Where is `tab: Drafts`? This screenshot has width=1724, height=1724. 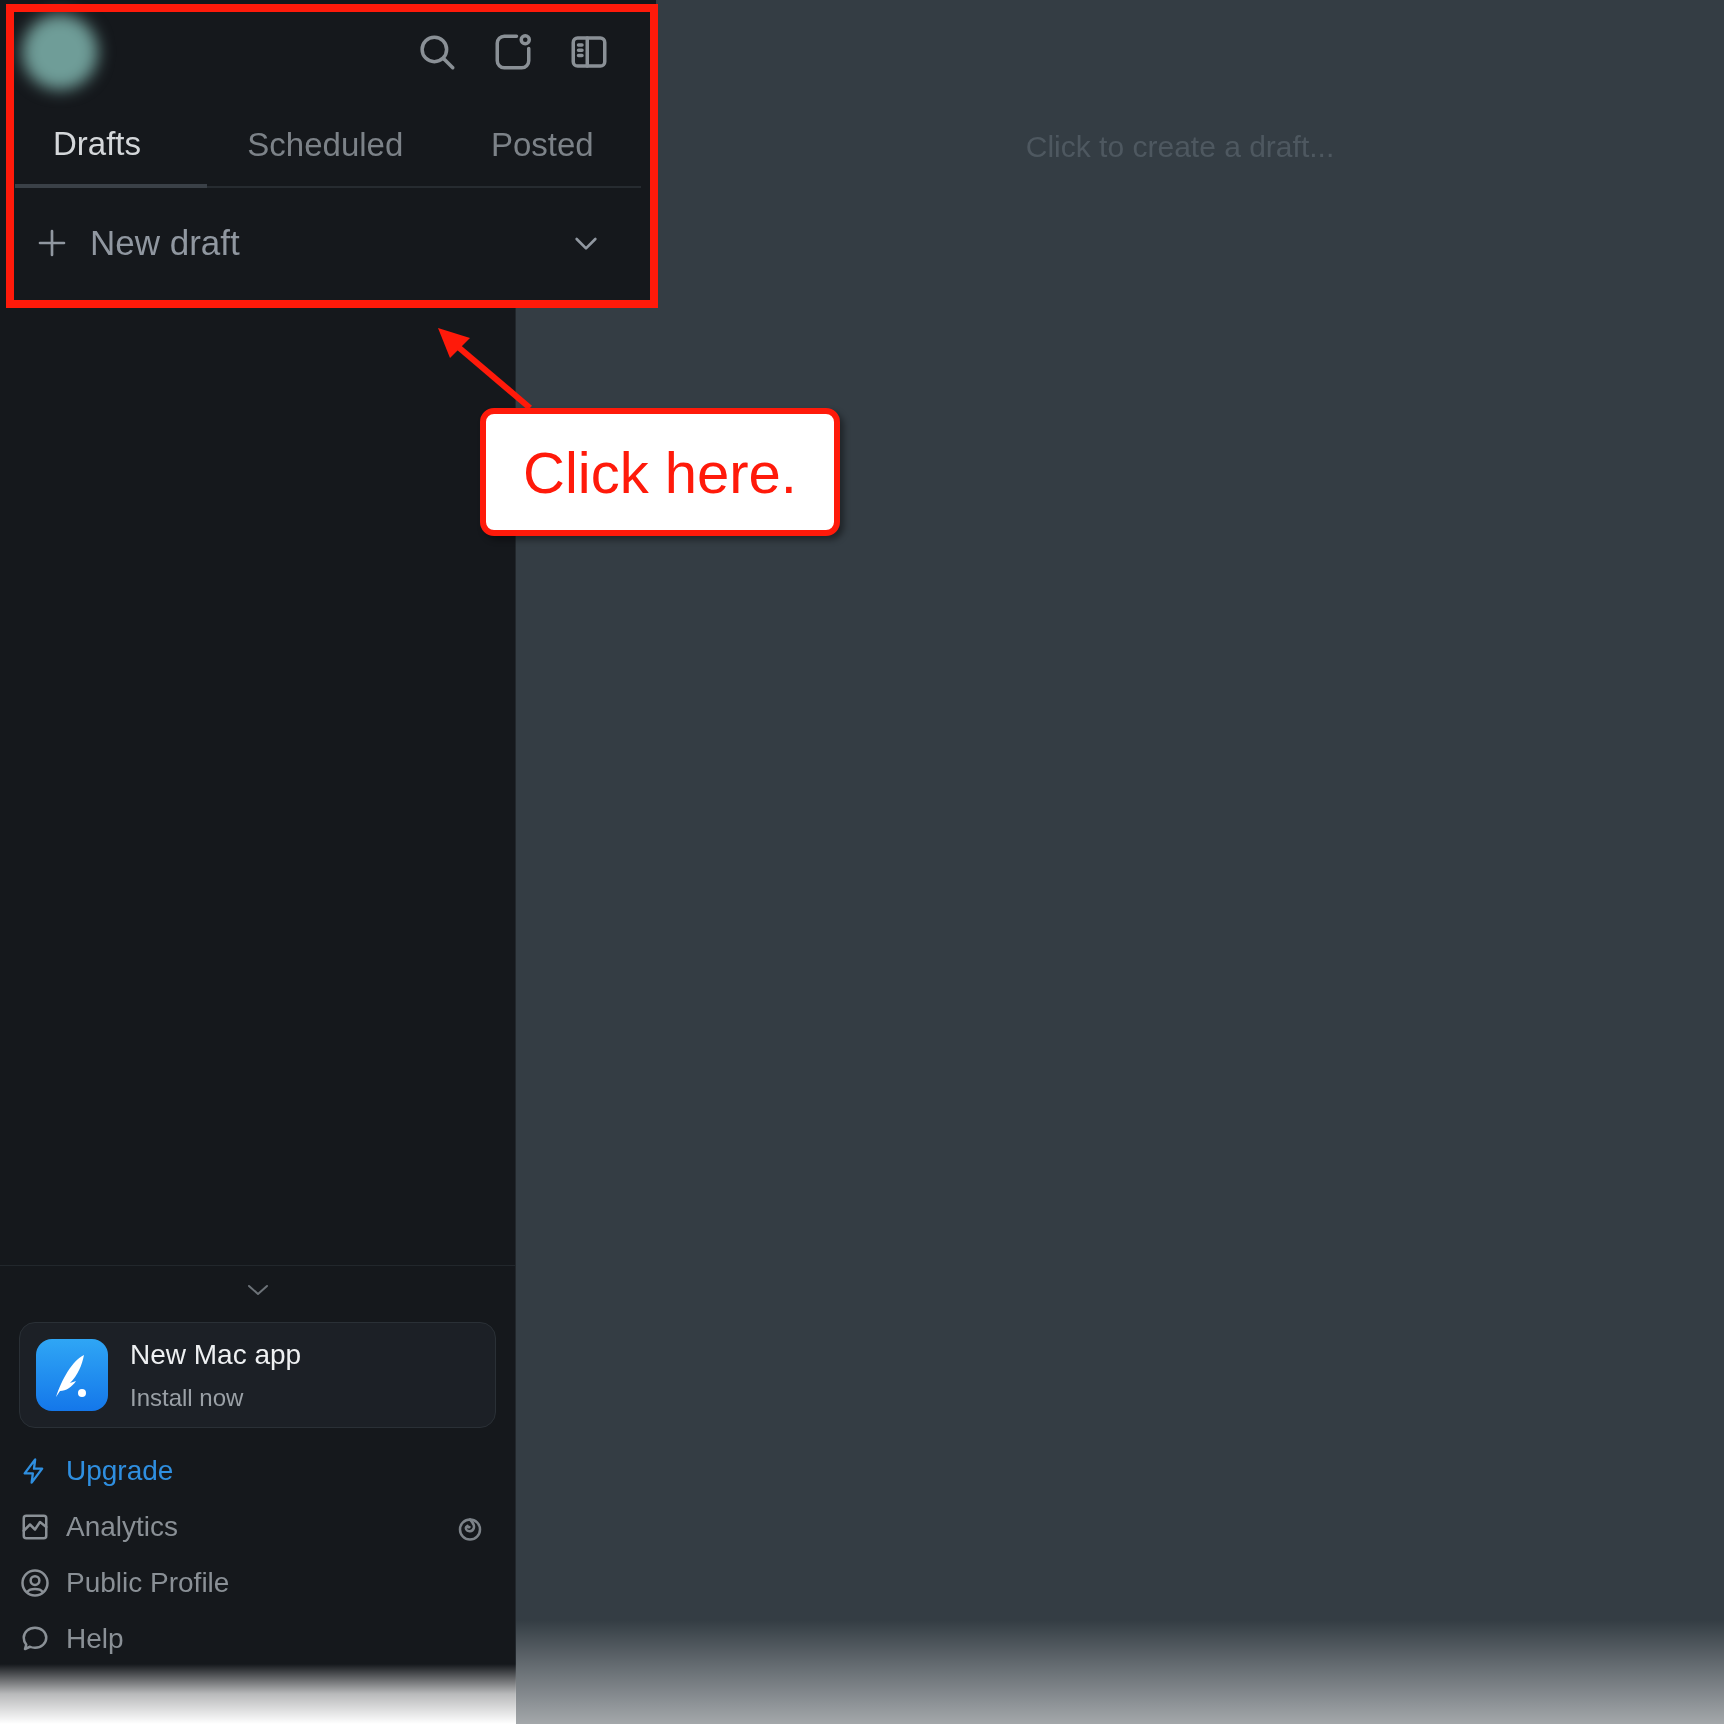 tab: Drafts is located at coordinates (111, 146).